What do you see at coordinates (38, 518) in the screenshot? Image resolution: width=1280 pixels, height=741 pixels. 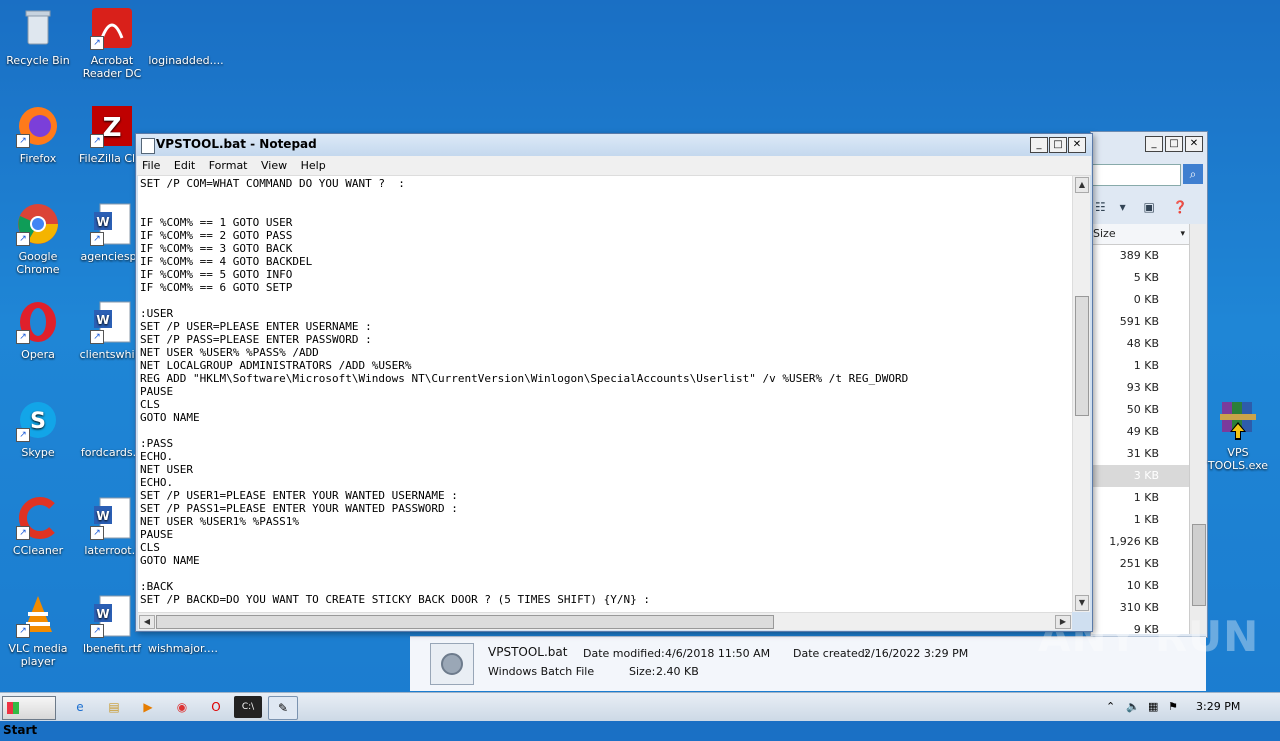 I see `ccleaner-icon: ↗` at bounding box center [38, 518].